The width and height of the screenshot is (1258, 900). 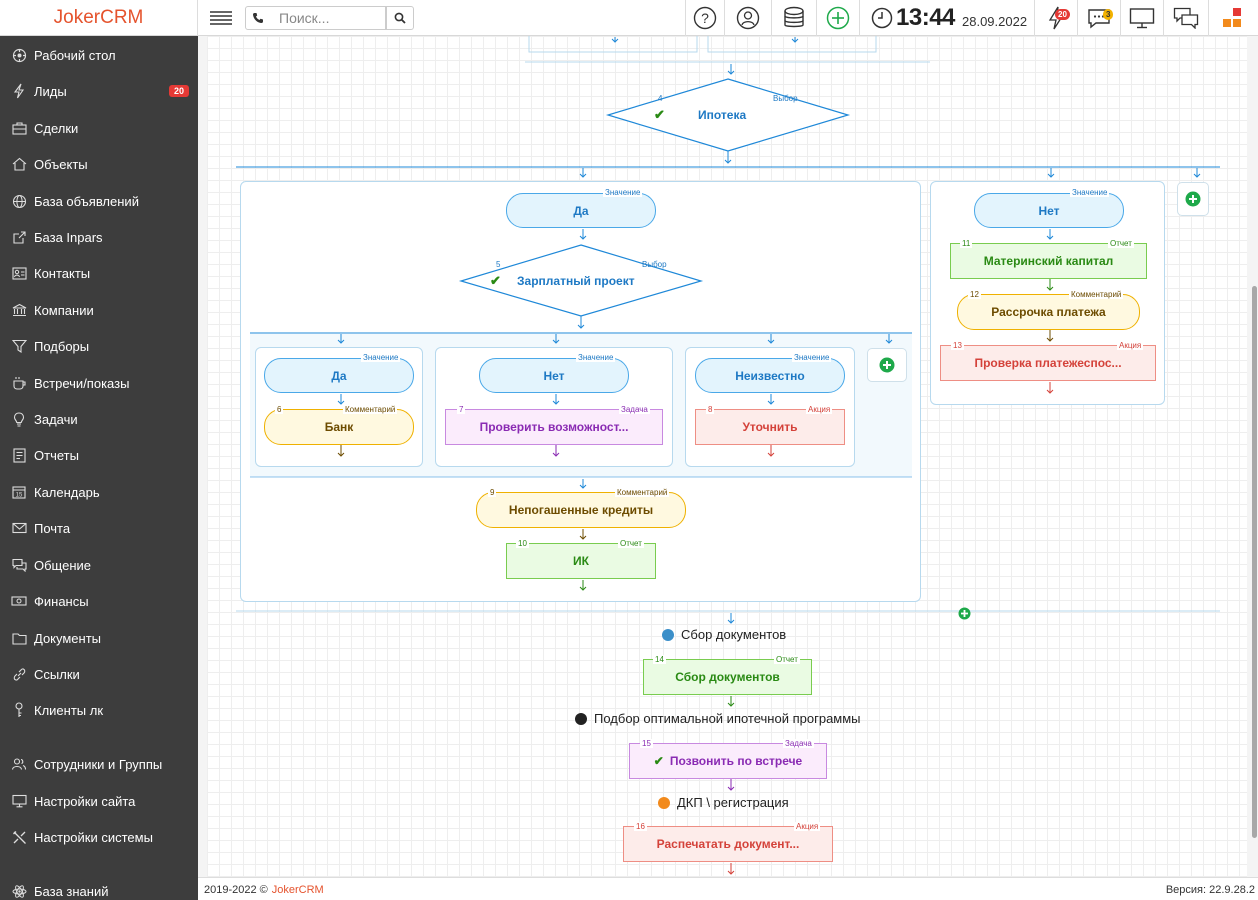 I want to click on footer-brand: JokerCRM, so click(x=298, y=890).